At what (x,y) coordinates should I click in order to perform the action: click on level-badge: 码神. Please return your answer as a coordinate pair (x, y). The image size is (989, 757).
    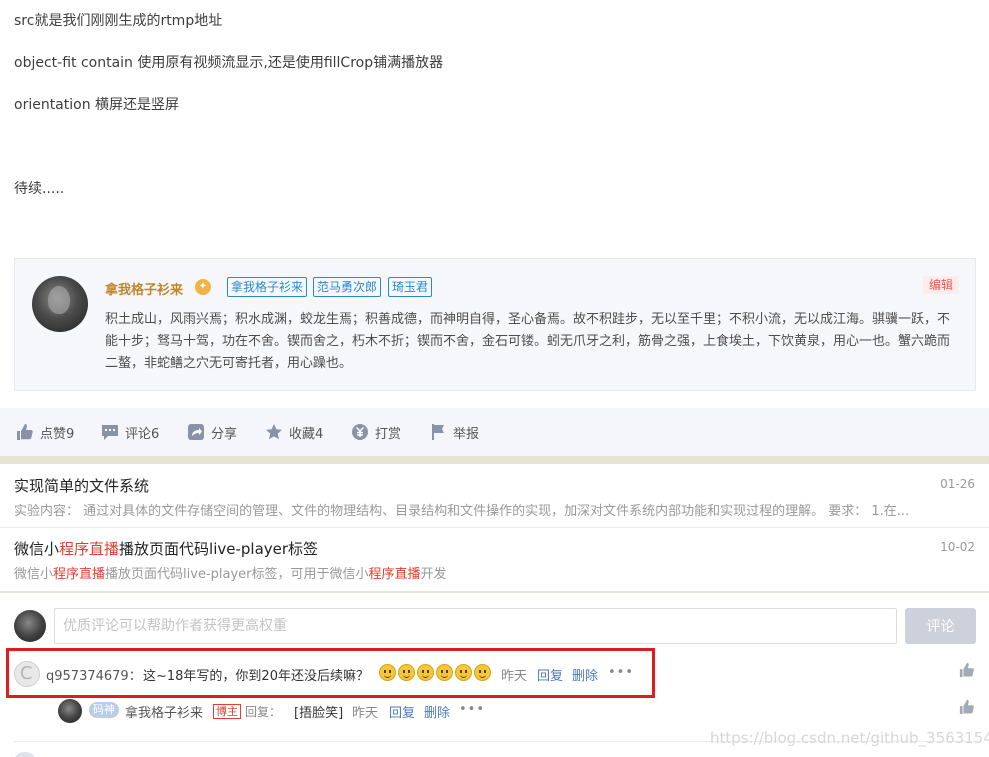
    Looking at the image, I should click on (104, 710).